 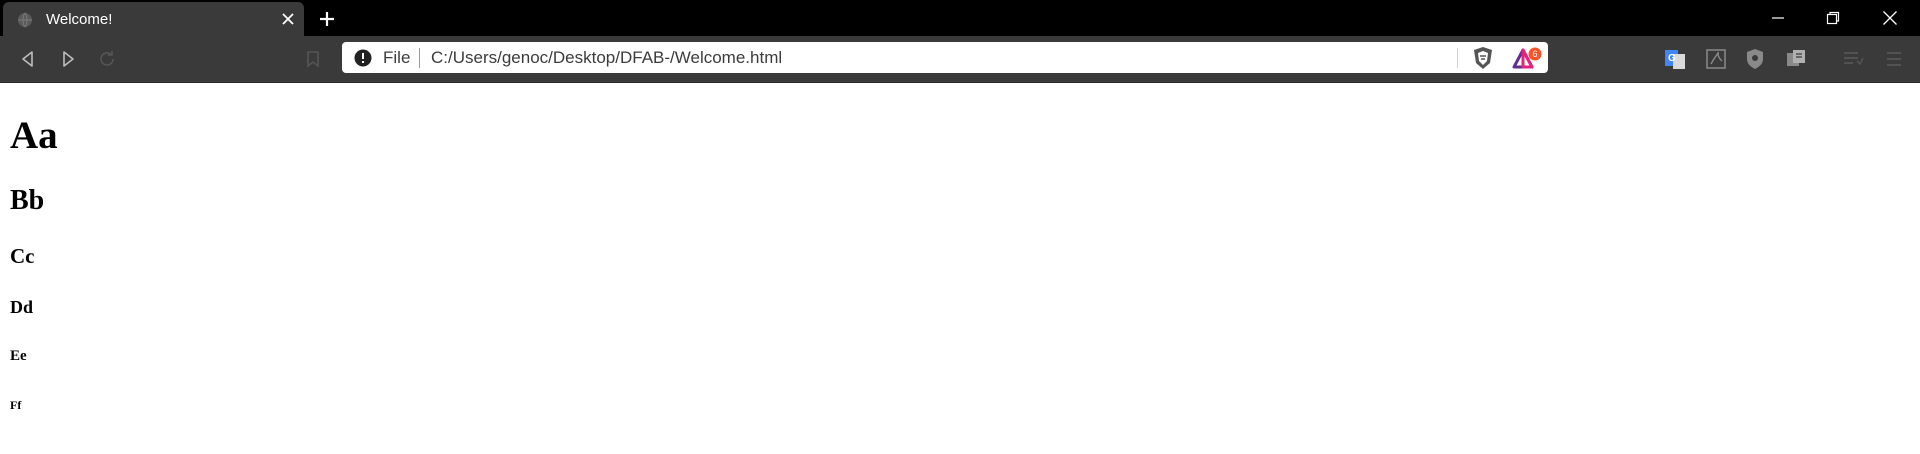 I want to click on close-tab-icon, so click(x=288, y=19).